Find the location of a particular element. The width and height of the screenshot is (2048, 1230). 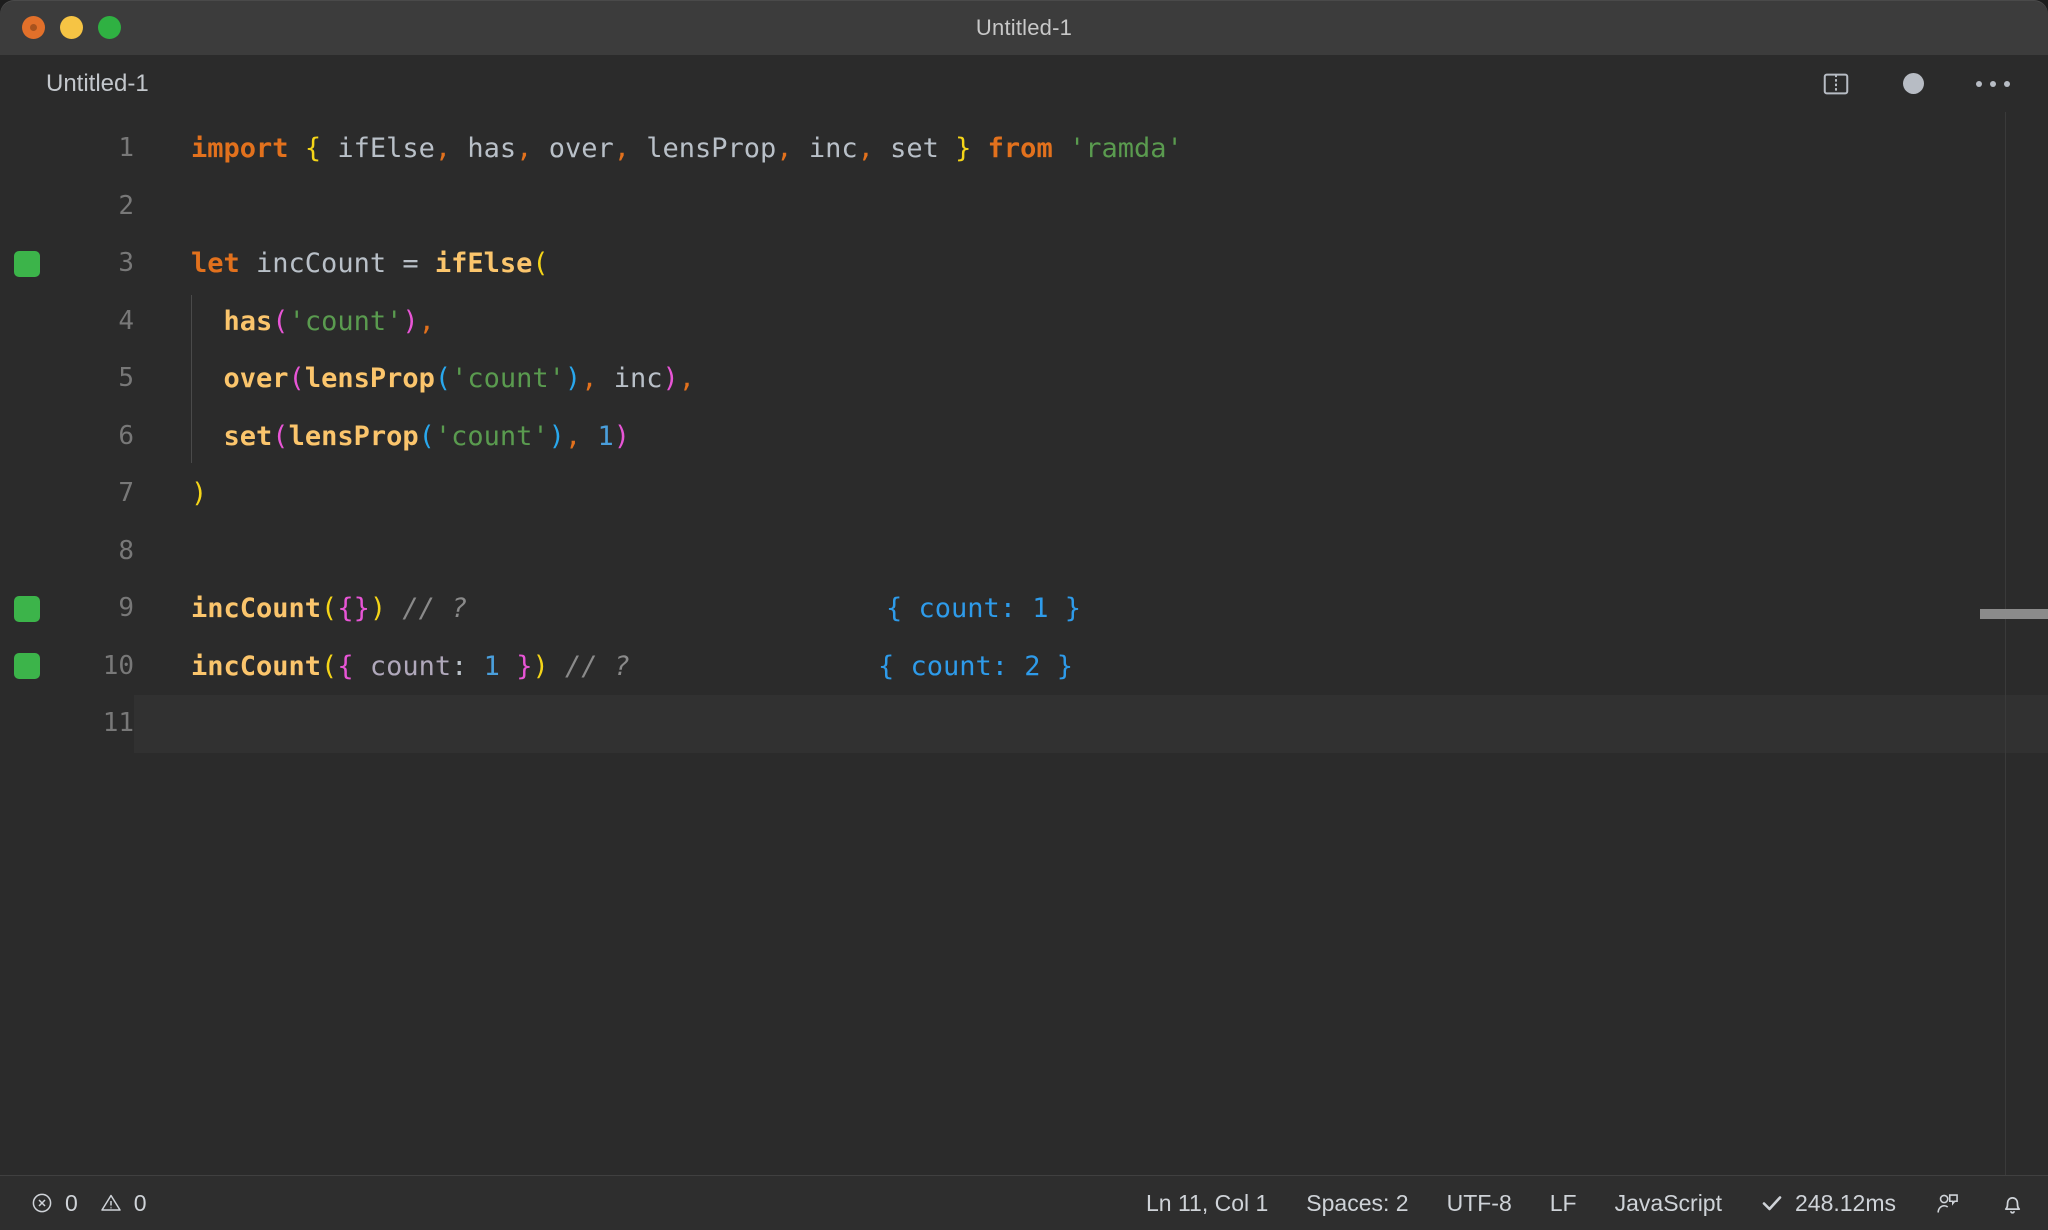

run-time-value: 248.12ms is located at coordinates (1845, 1202).